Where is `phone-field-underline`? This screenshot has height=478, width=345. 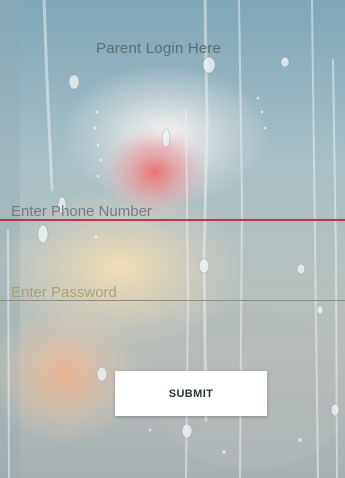 phone-field-underline is located at coordinates (172, 220).